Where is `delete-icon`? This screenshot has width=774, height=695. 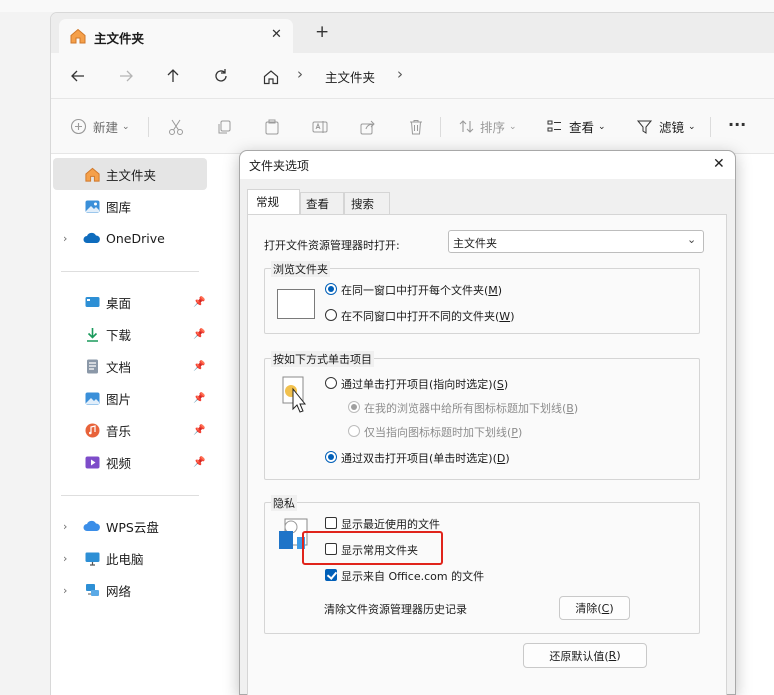
delete-icon is located at coordinates (416, 127).